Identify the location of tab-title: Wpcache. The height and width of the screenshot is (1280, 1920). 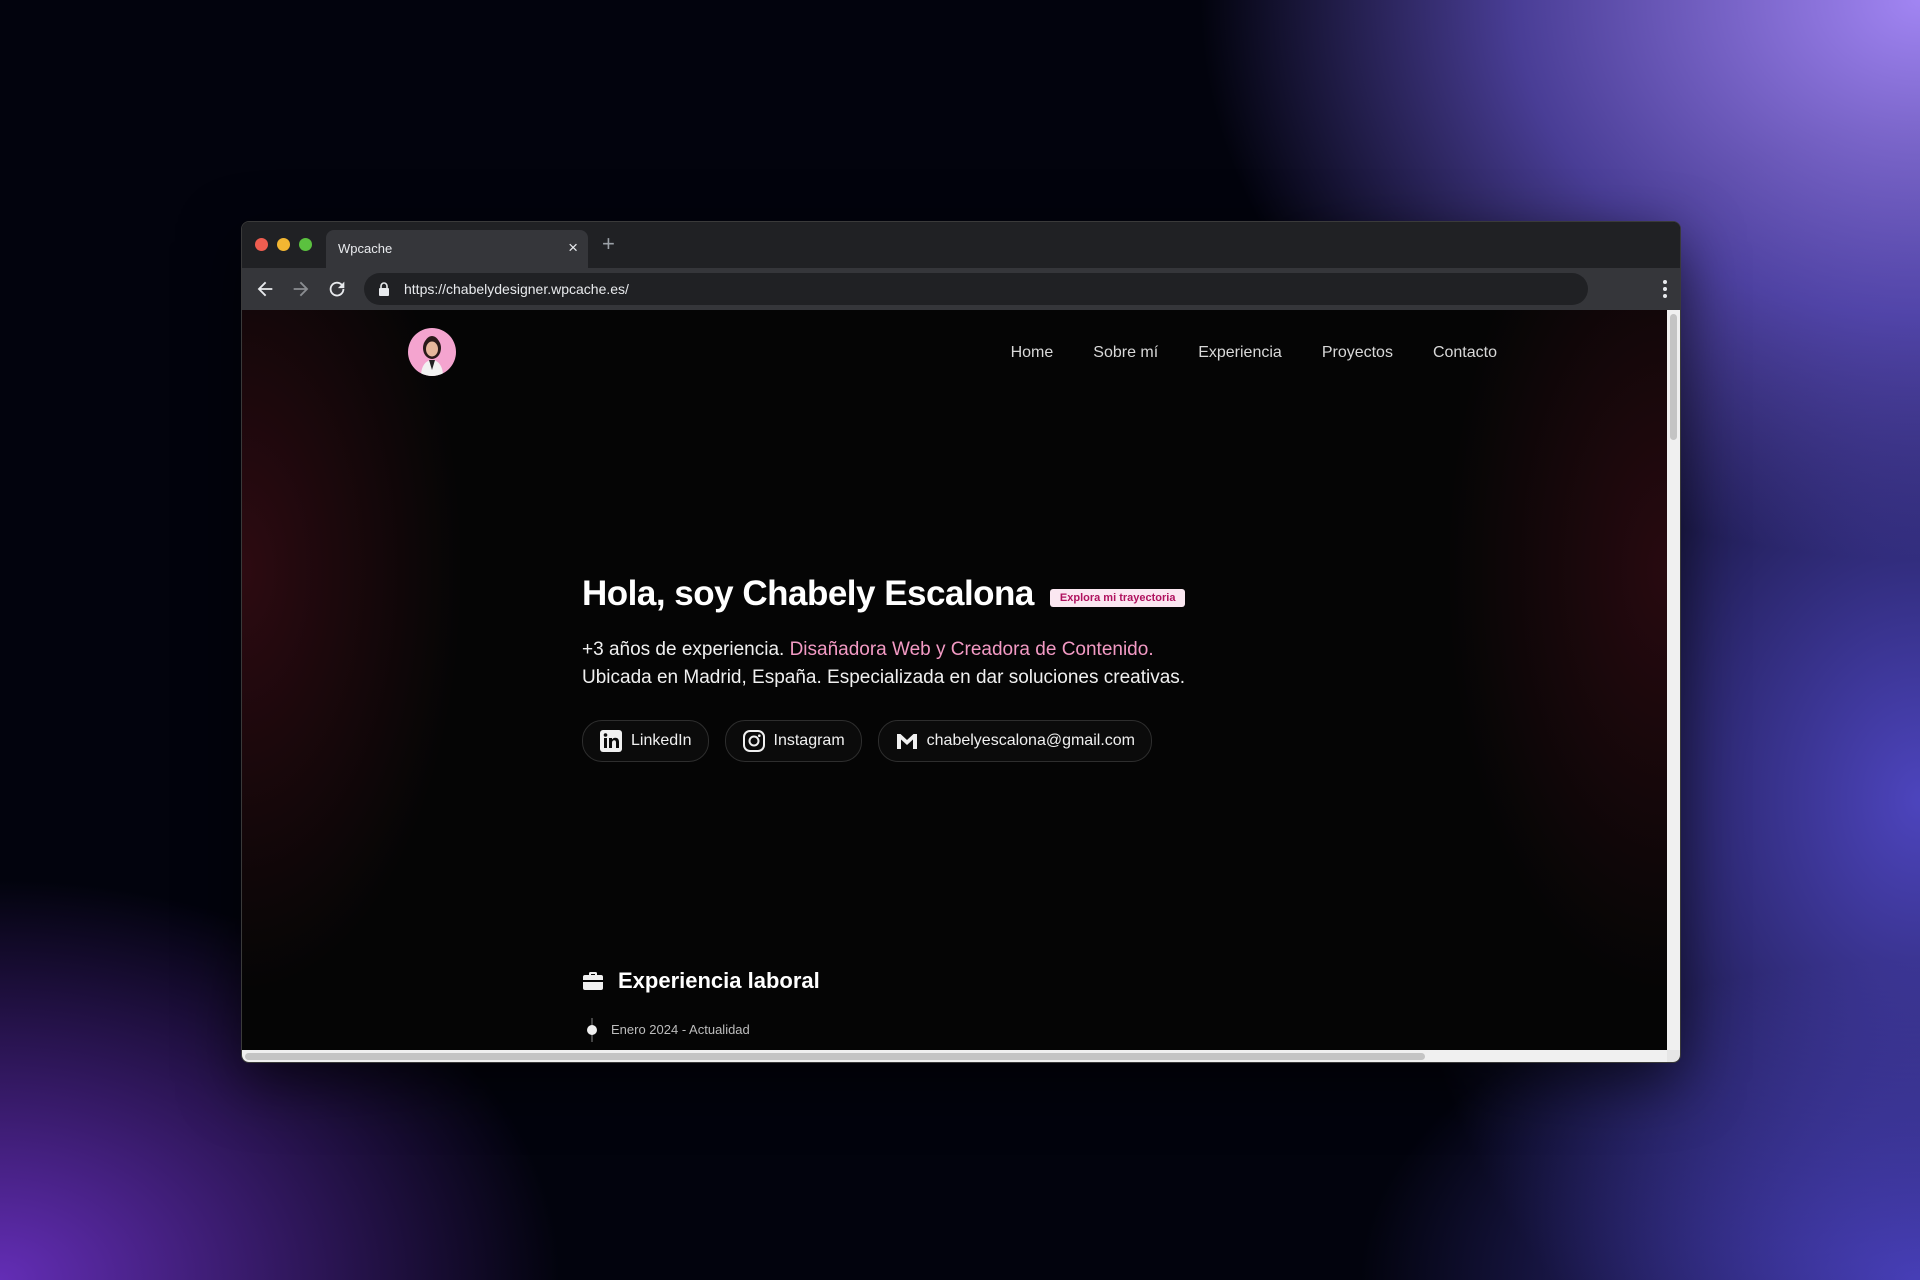
(365, 248).